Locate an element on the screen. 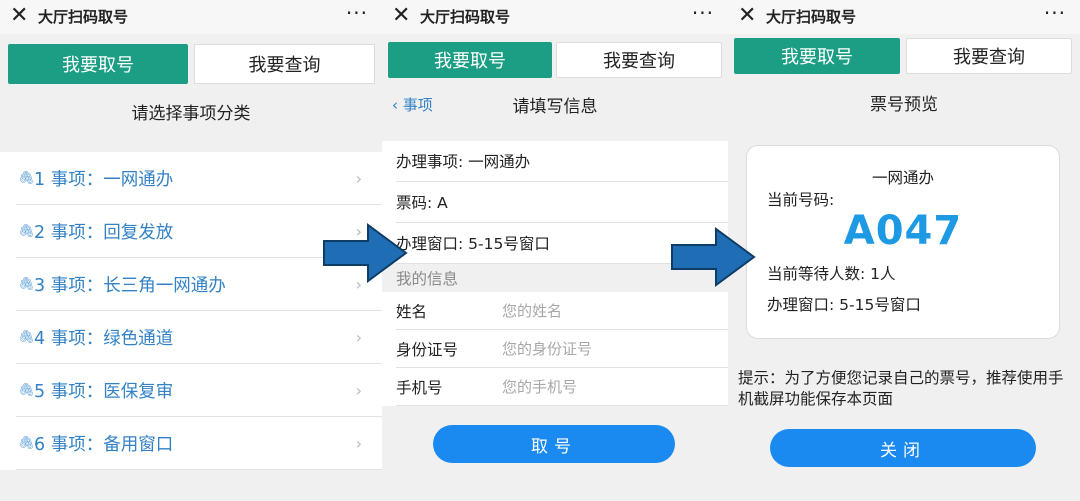 Image resolution: width=1080 pixels, height=501 pixels. category-item: 🖇 4 事项：绿色通道 › is located at coordinates (199, 337).